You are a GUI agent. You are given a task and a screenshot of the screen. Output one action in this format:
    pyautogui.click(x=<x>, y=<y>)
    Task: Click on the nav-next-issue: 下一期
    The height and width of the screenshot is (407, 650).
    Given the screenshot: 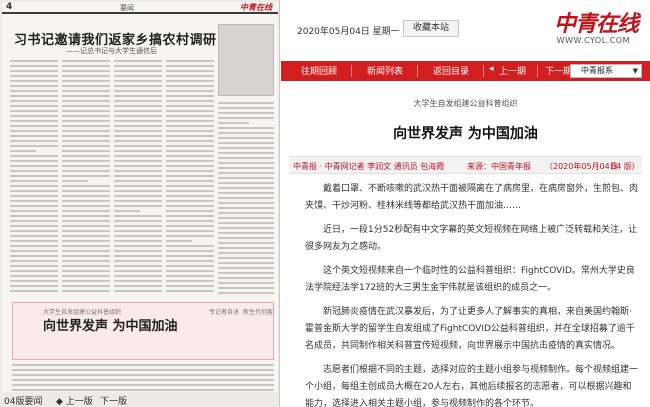 What is the action you would take?
    pyautogui.click(x=558, y=70)
    